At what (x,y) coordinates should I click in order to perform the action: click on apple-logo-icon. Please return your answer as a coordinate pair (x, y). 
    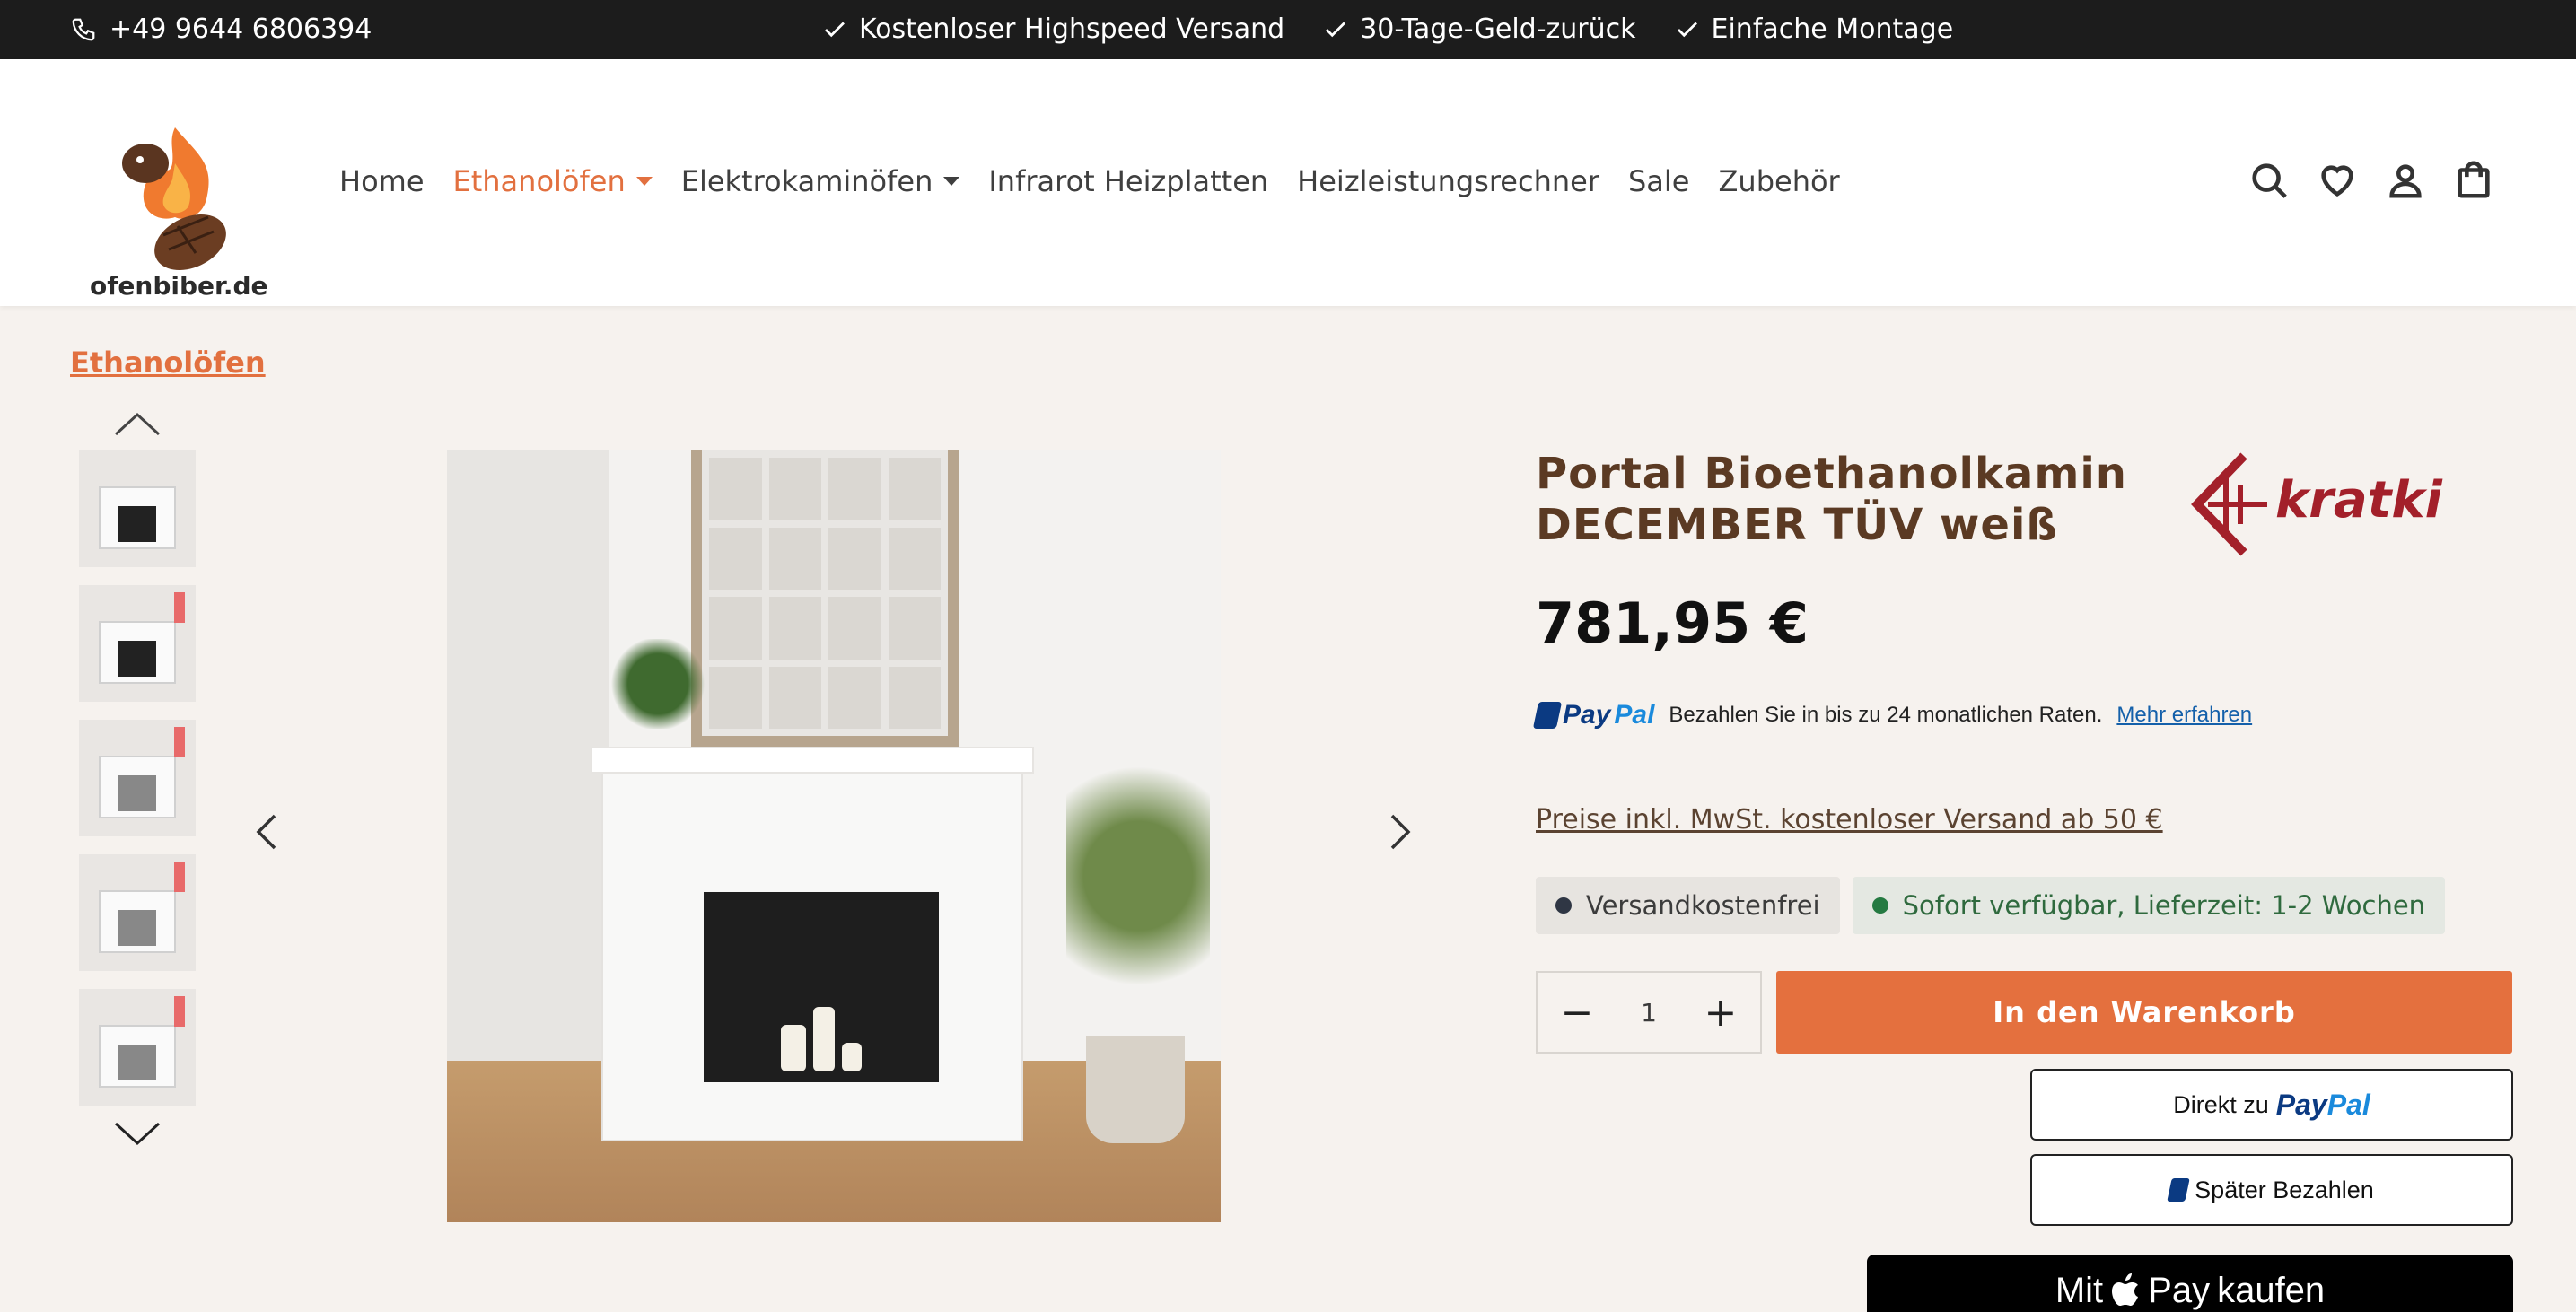
    Looking at the image, I should click on (2125, 1289).